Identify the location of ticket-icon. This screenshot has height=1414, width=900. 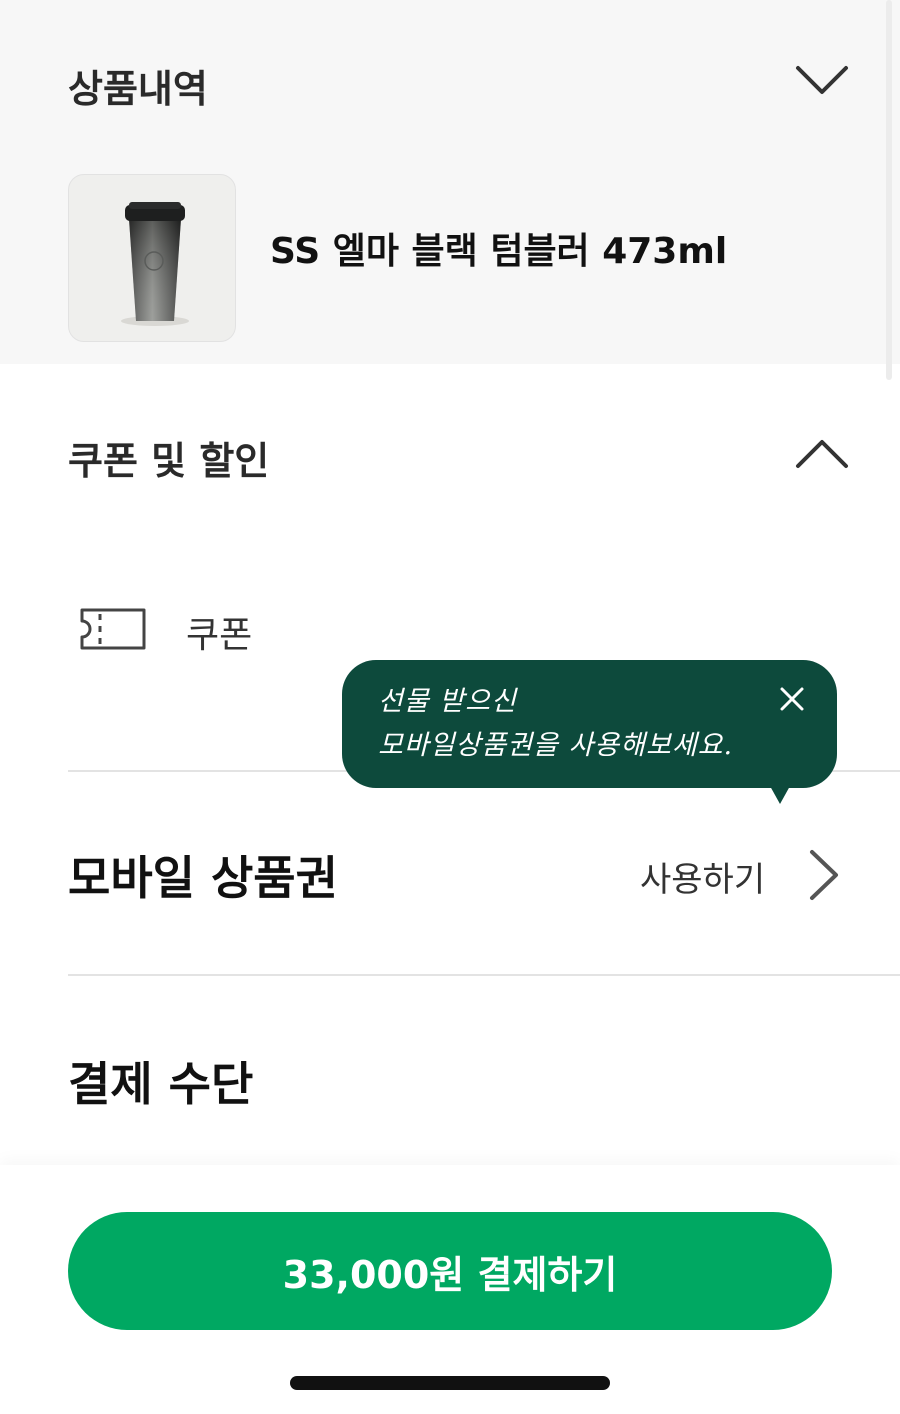
(113, 629).